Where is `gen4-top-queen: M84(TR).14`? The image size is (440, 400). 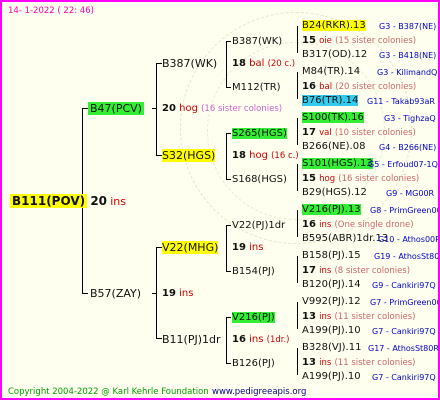 gen4-top-queen: M84(TR).14 is located at coordinates (331, 71).